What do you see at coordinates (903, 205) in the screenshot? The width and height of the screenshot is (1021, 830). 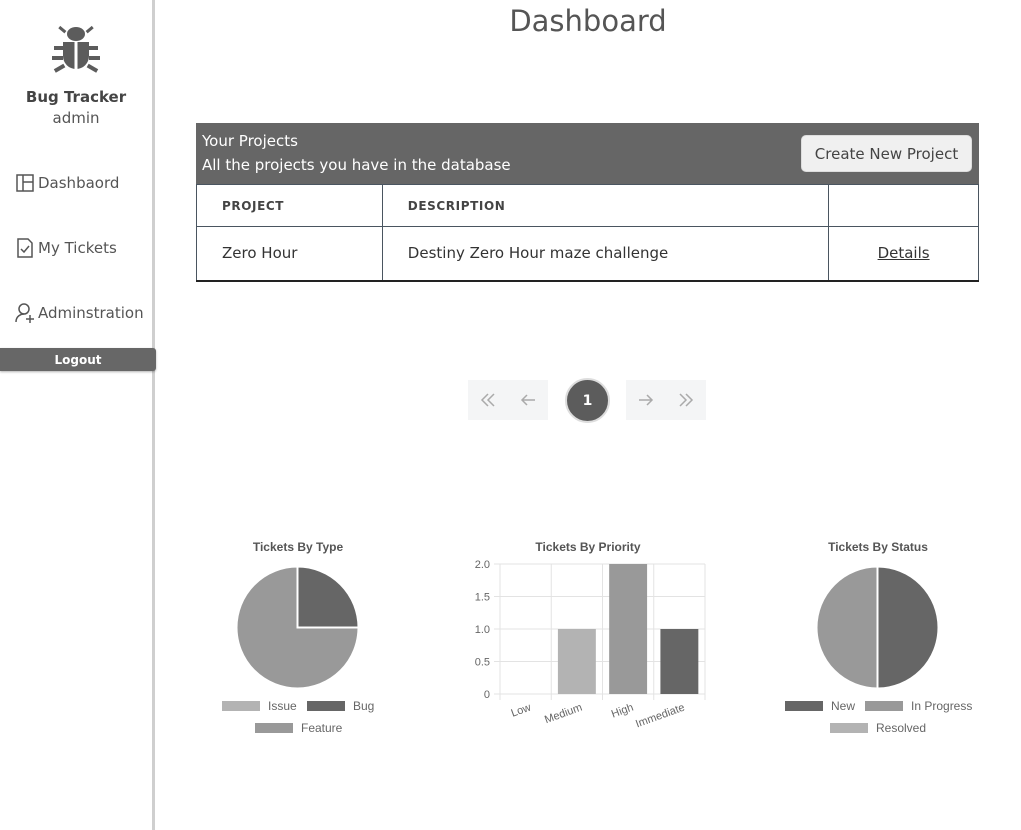 I see `column-header` at bounding box center [903, 205].